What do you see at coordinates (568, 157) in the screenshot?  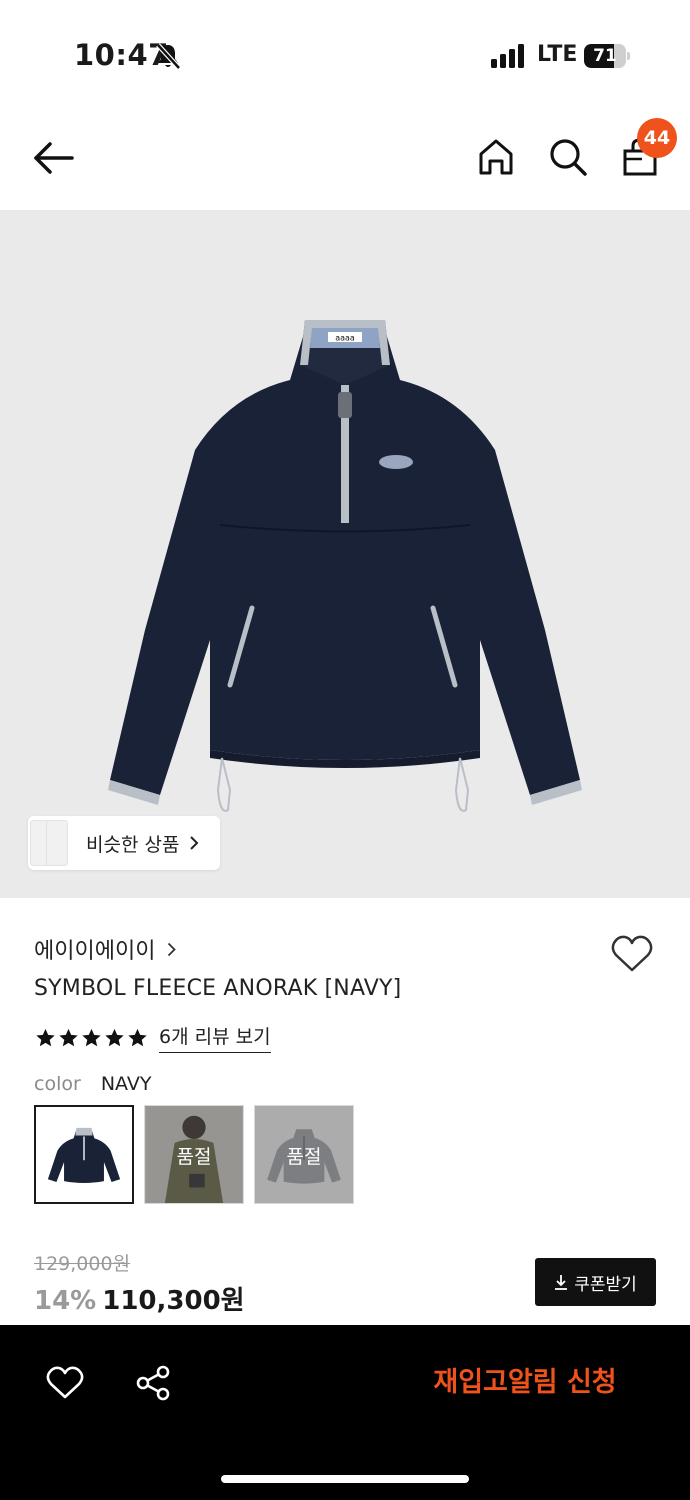 I see `search-icon` at bounding box center [568, 157].